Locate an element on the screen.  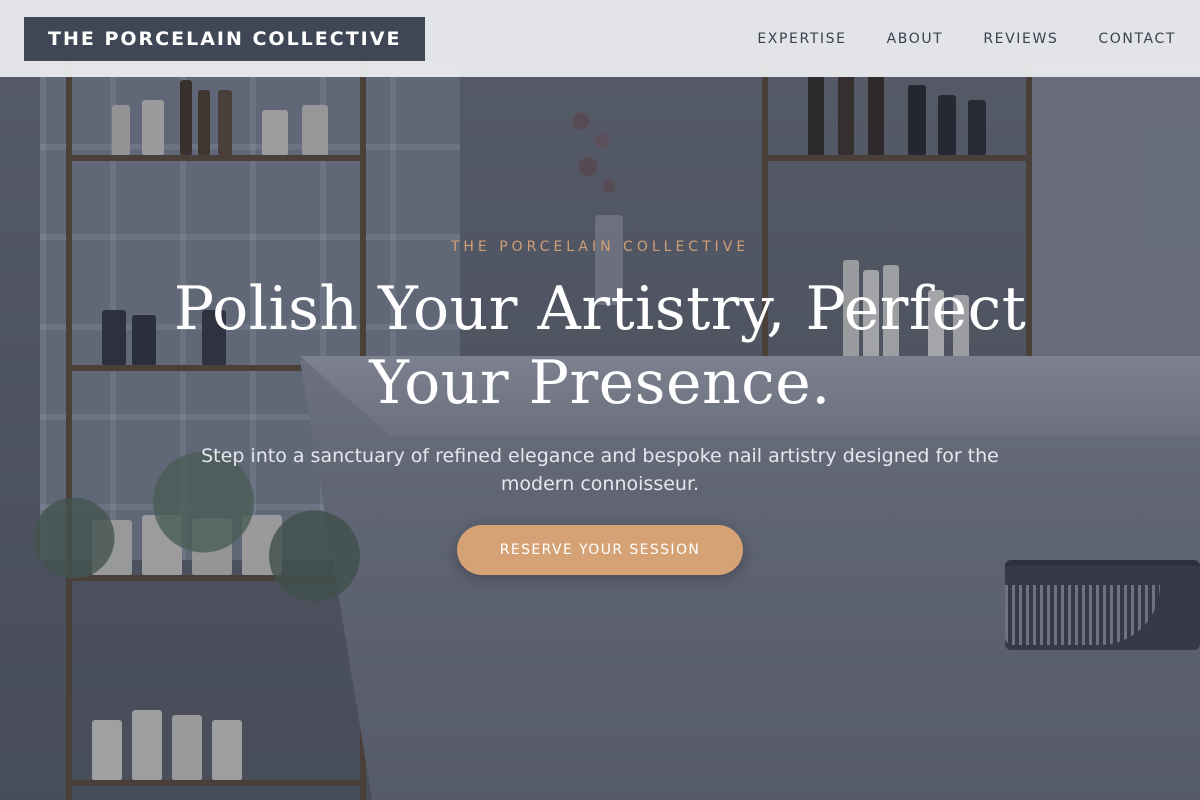
nav-link-reviews: REVIEWS is located at coordinates (1020, 39).